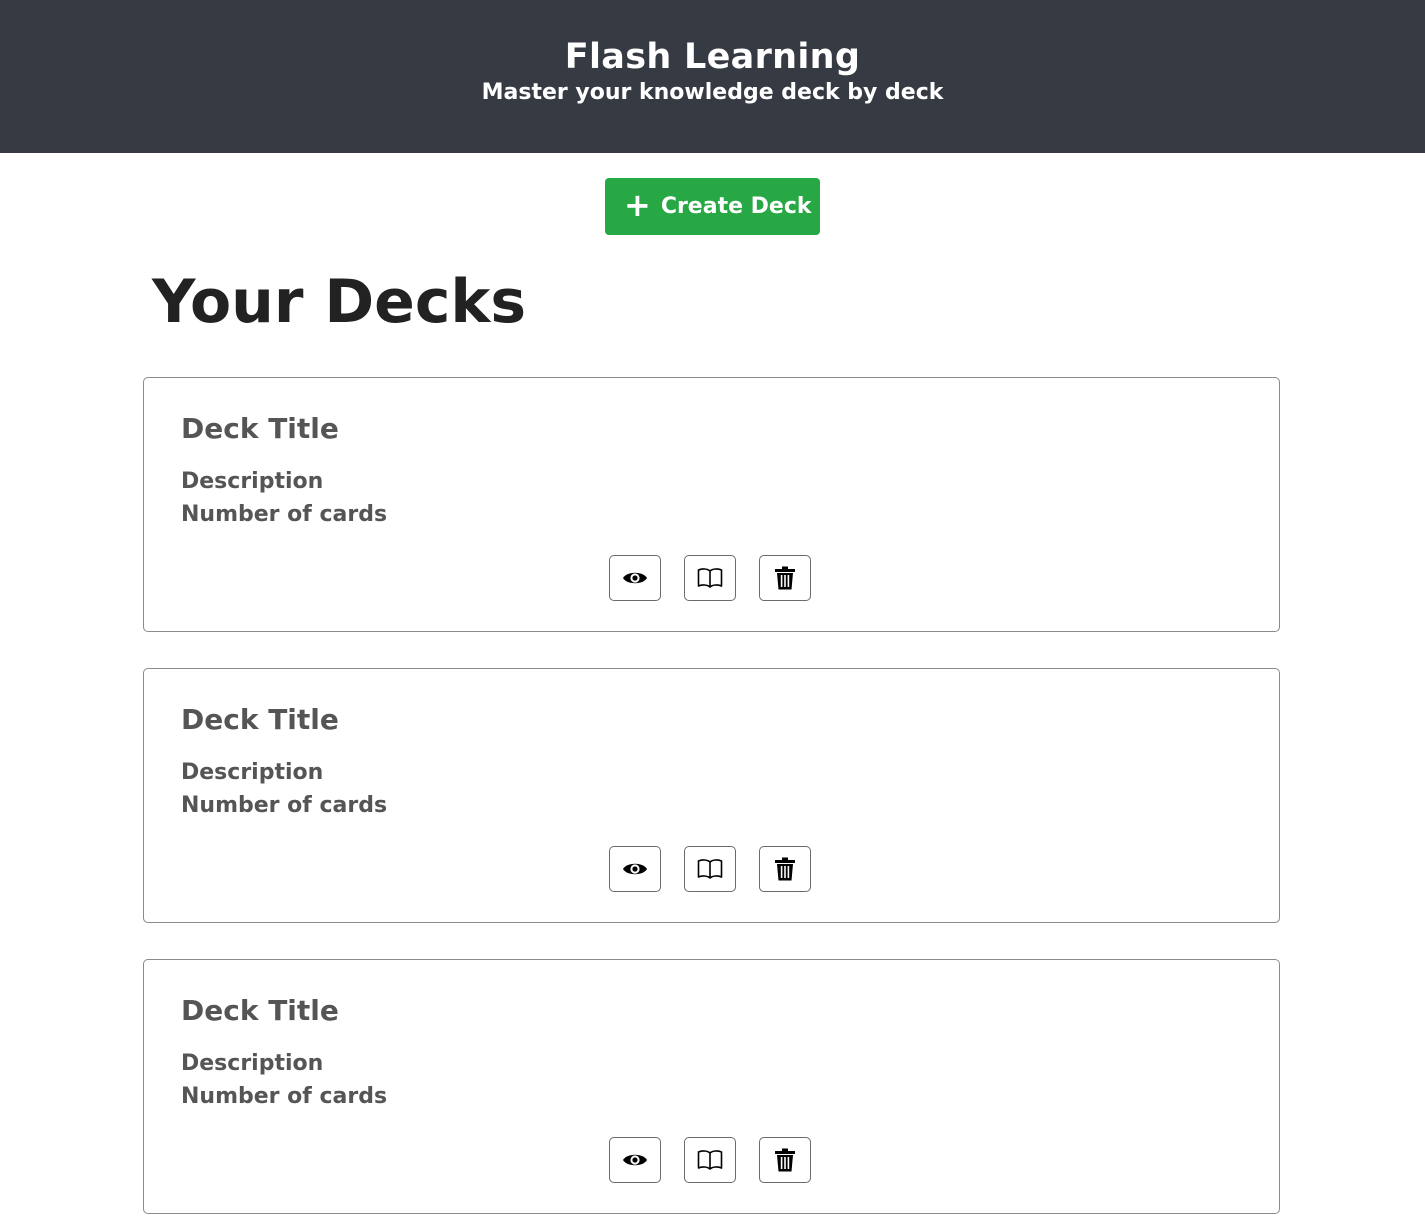  I want to click on app-title: Flash Learning, so click(712, 57).